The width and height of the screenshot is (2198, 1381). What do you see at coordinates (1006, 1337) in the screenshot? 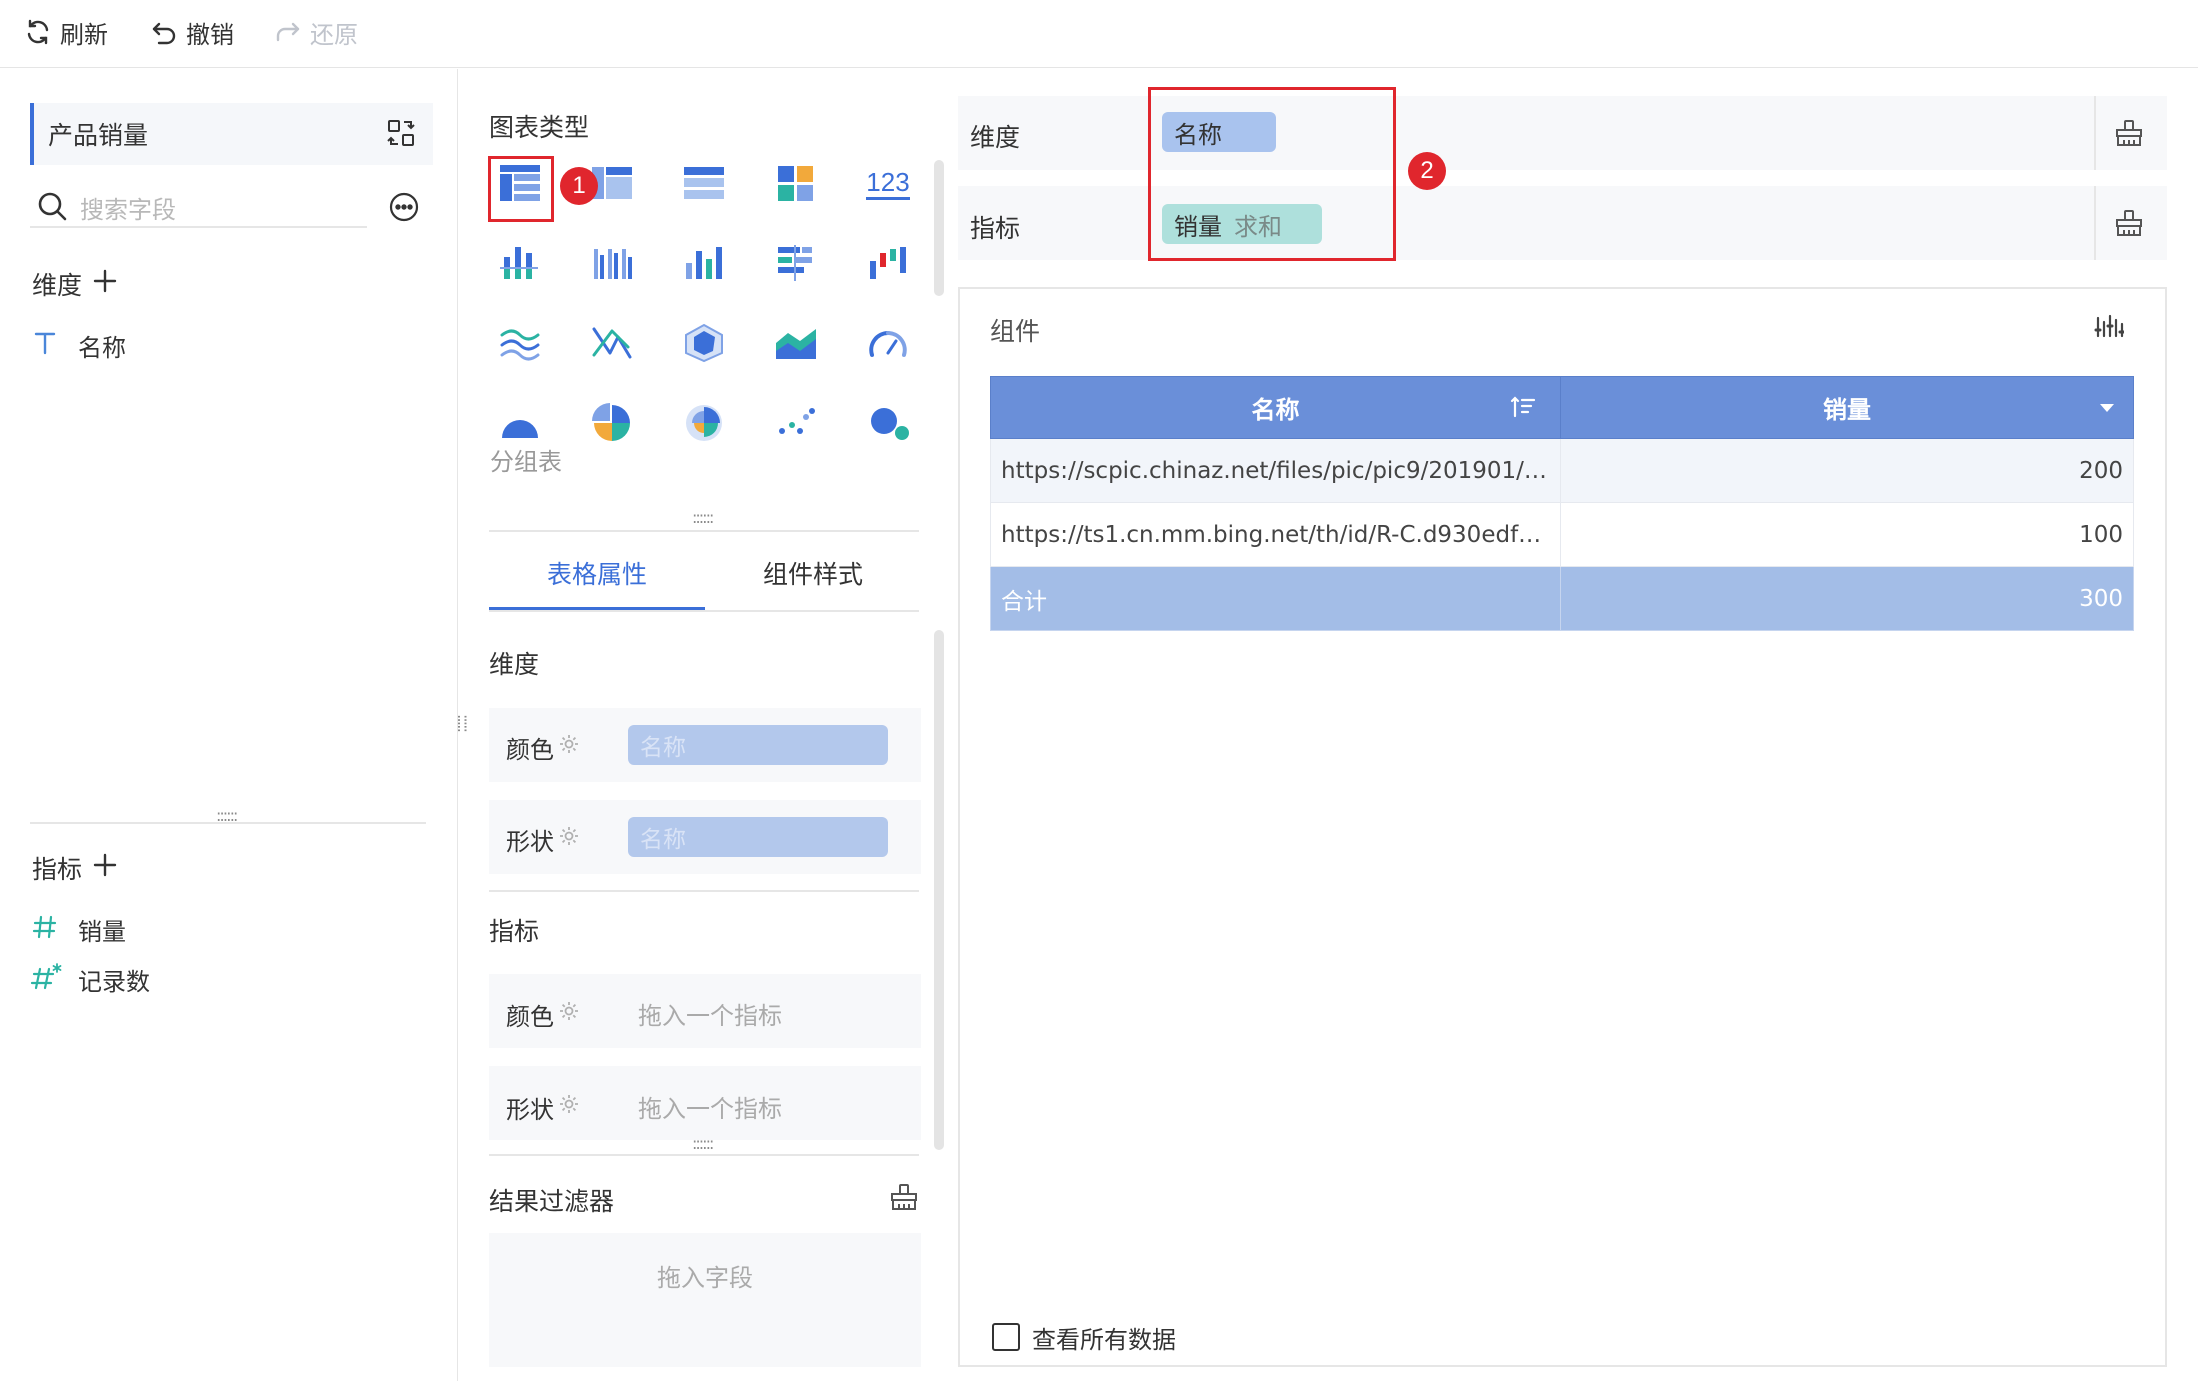
I see `view-all-checkbox` at bounding box center [1006, 1337].